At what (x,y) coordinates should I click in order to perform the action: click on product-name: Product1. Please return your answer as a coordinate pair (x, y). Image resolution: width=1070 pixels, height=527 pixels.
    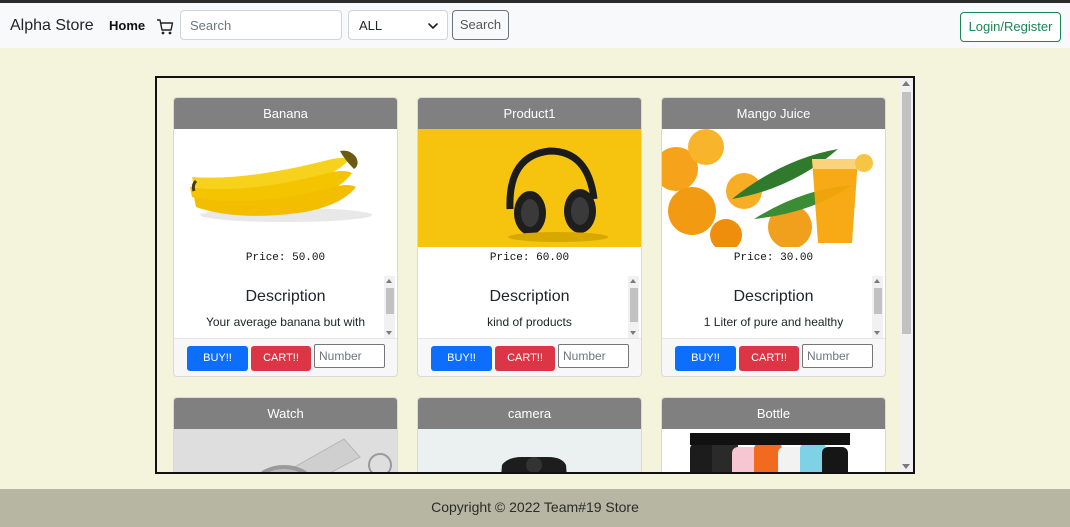
    Looking at the image, I should click on (529, 113).